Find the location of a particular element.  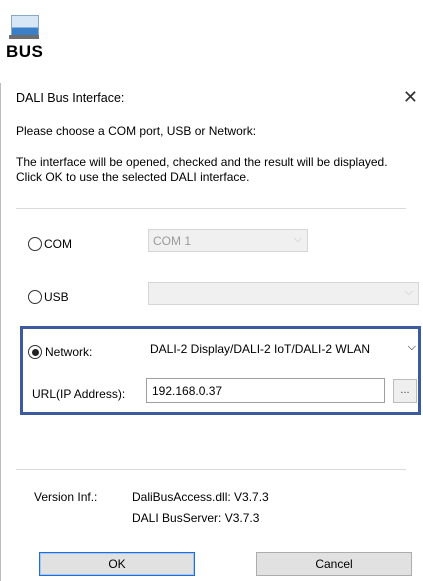

dll-version: DaliBusAccess.dll: V3.7.3 is located at coordinates (200, 497).